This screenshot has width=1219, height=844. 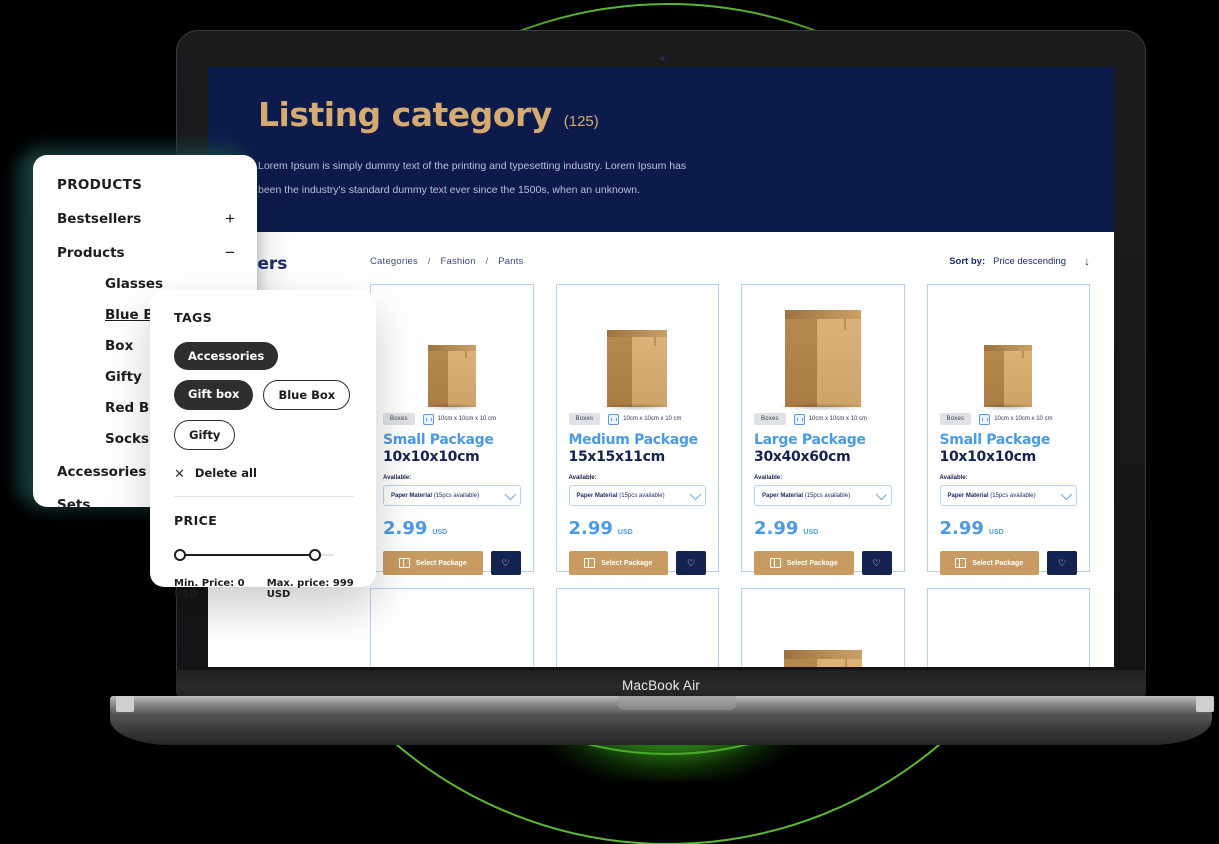 I want to click on minus-icon: −, so click(x=230, y=252).